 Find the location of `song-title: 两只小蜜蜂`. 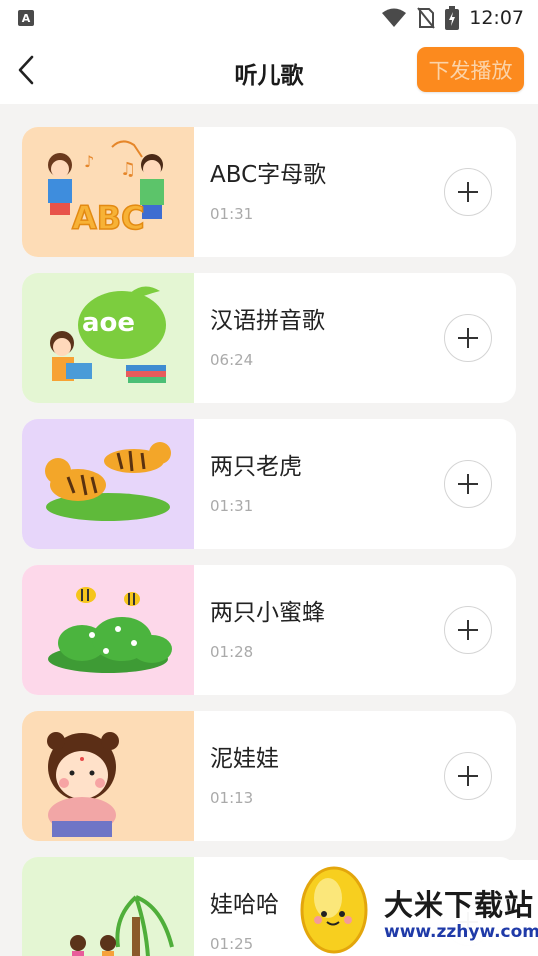

song-title: 两只小蜜蜂 is located at coordinates (267, 613).